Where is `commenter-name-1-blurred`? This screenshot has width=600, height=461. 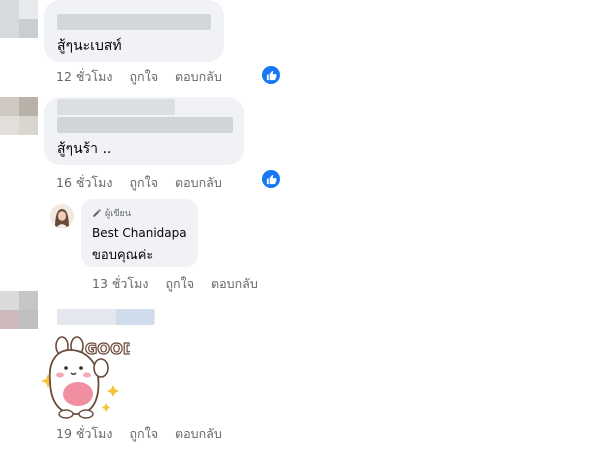 commenter-name-1-blurred is located at coordinates (134, 22).